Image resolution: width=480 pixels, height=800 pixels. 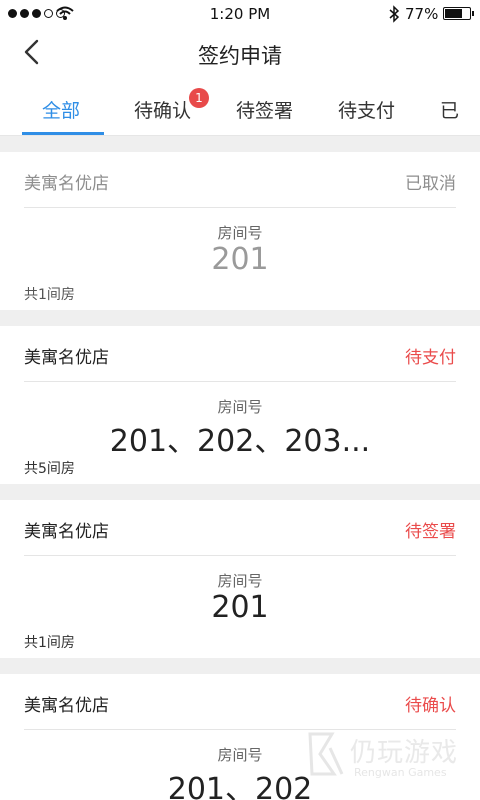 I want to click on tab-pending-confirm: 待确认, so click(x=162, y=109).